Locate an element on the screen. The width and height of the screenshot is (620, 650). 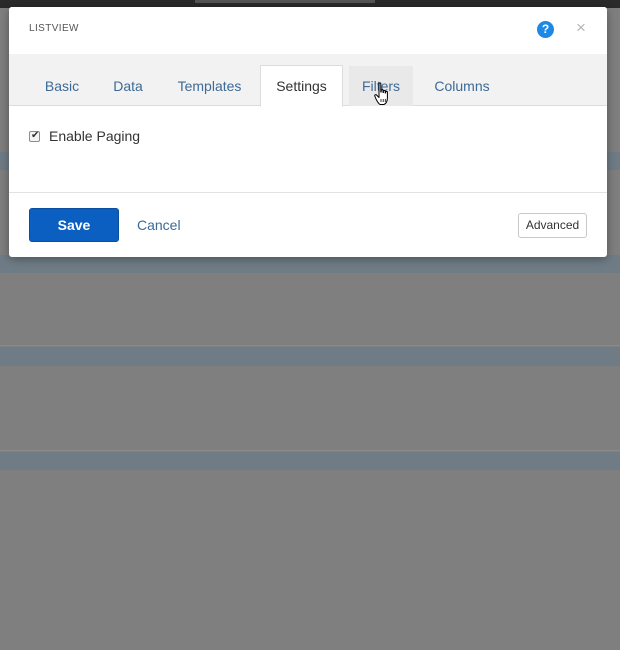
enable-paging-checkbox: ✔ is located at coordinates (34, 136).